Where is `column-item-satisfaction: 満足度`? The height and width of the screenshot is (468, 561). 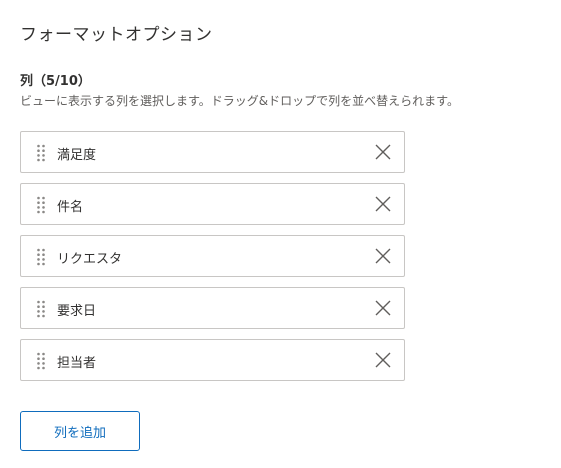 column-item-satisfaction: 満足度 is located at coordinates (212, 152).